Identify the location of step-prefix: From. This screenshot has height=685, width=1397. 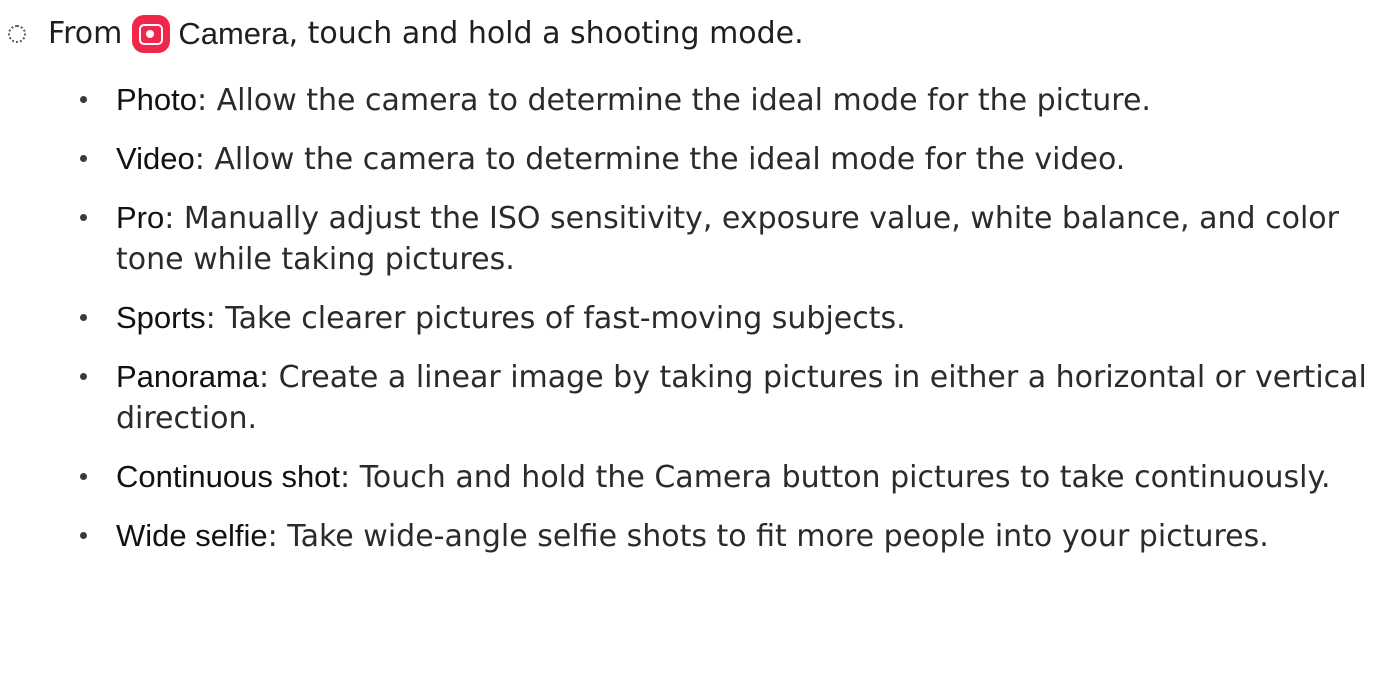
(85, 33).